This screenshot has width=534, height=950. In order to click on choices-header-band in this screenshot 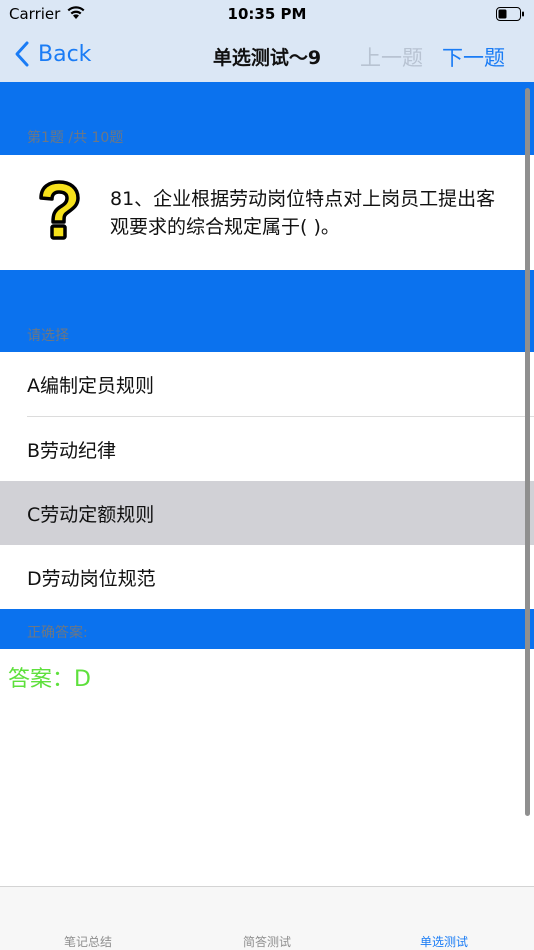, I will do `click(267, 311)`.